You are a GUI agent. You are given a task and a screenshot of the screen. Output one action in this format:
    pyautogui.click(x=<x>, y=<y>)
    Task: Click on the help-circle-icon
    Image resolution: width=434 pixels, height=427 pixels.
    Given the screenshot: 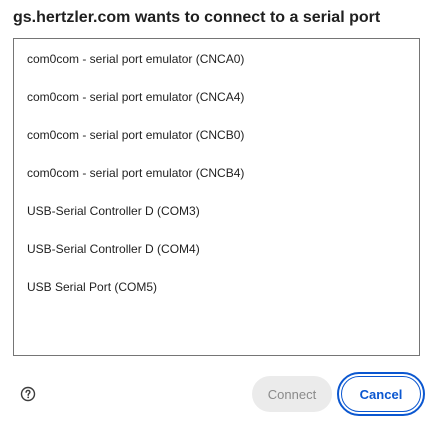 What is the action you would take?
    pyautogui.click(x=28, y=394)
    